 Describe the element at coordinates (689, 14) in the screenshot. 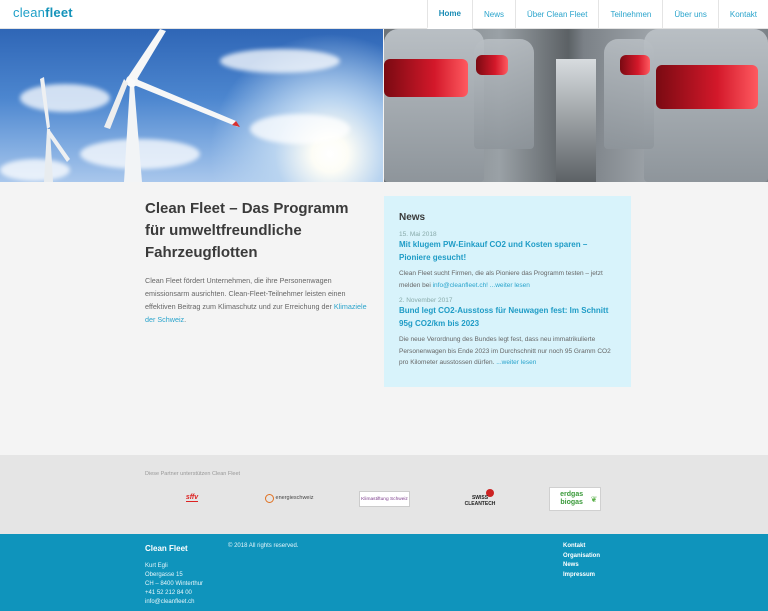

I see `nav-about-us: Über uns` at that location.